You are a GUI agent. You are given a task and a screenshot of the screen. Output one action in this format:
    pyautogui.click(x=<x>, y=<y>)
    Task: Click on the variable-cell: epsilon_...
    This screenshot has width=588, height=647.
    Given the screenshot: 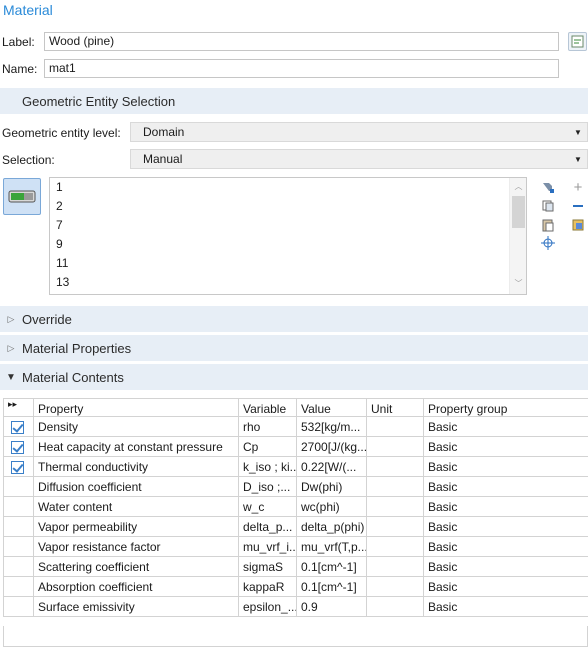 What is the action you would take?
    pyautogui.click(x=267, y=606)
    